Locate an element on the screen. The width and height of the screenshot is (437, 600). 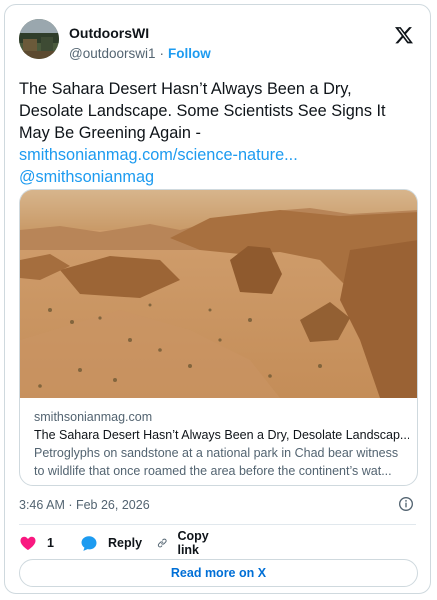
handle-row: @outdoorswi1 · Follow is located at coordinates (140, 53).